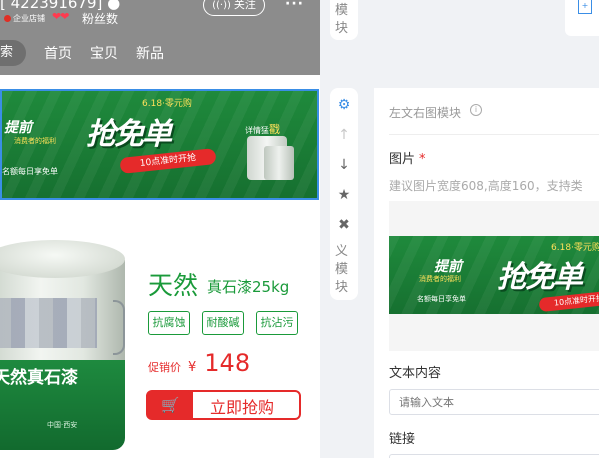  I want to click on bucket-handle, so click(119, 327).